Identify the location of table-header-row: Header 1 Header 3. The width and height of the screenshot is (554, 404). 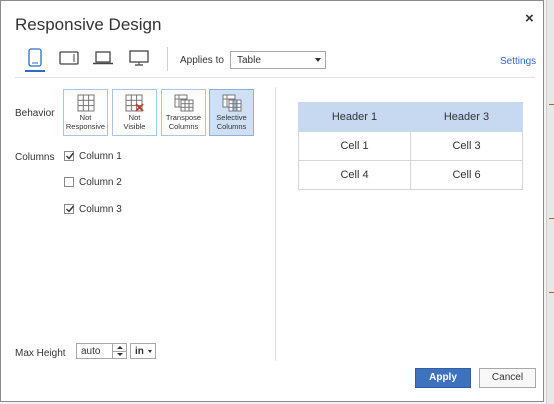
(410, 117).